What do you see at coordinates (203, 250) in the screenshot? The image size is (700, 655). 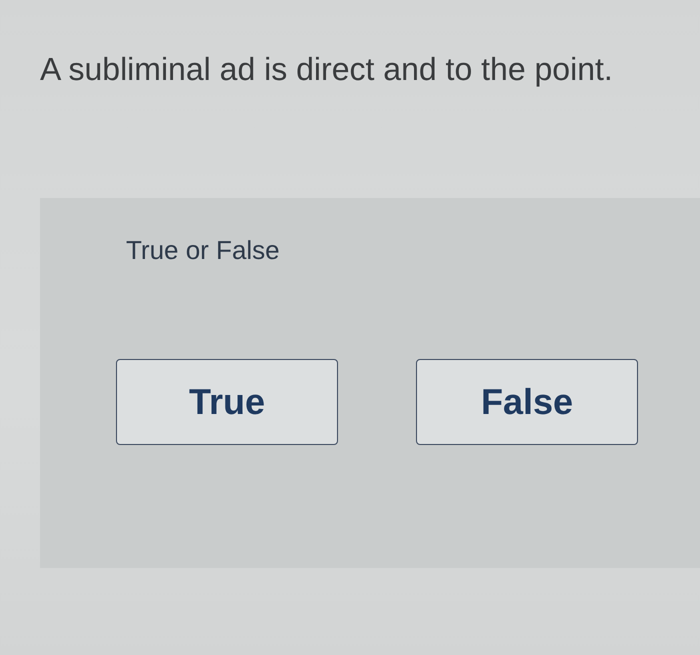 I see `question-type-label: True or False` at bounding box center [203, 250].